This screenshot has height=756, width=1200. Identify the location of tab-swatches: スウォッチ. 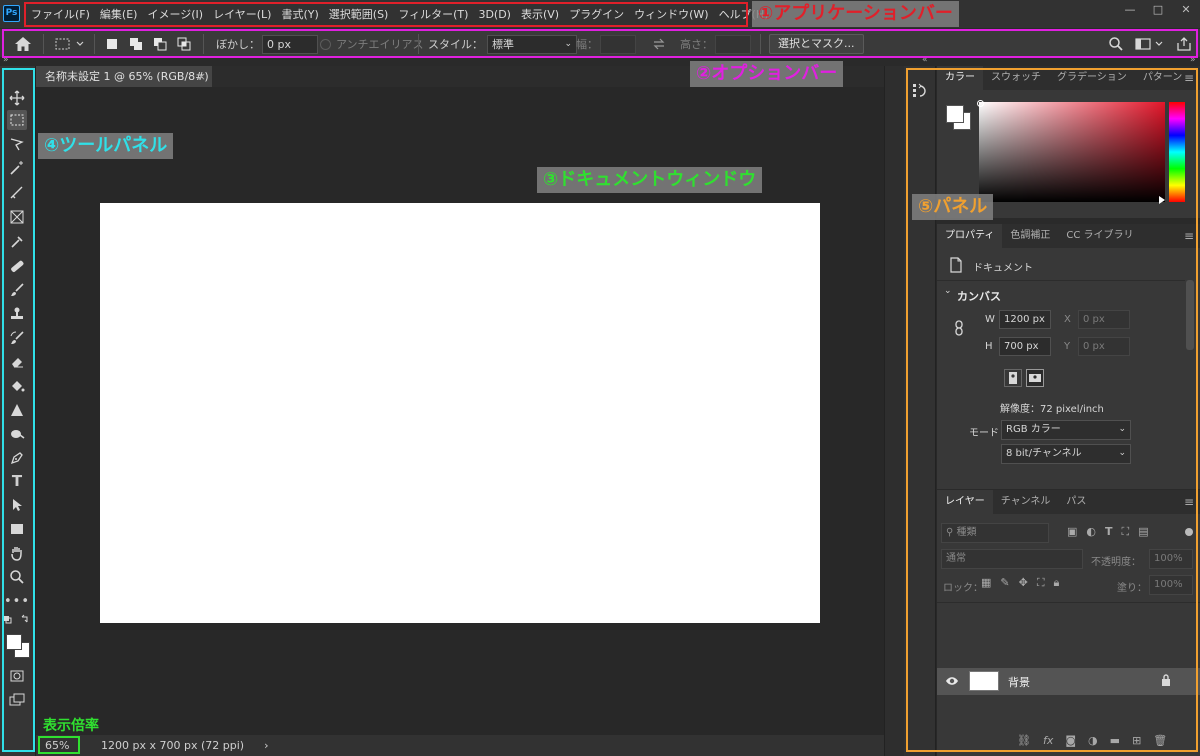
(1016, 78).